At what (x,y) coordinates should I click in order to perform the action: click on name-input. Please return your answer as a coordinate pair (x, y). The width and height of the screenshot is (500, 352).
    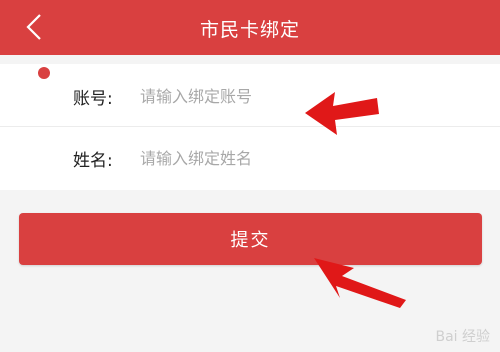
    Looking at the image, I should click on (300, 158).